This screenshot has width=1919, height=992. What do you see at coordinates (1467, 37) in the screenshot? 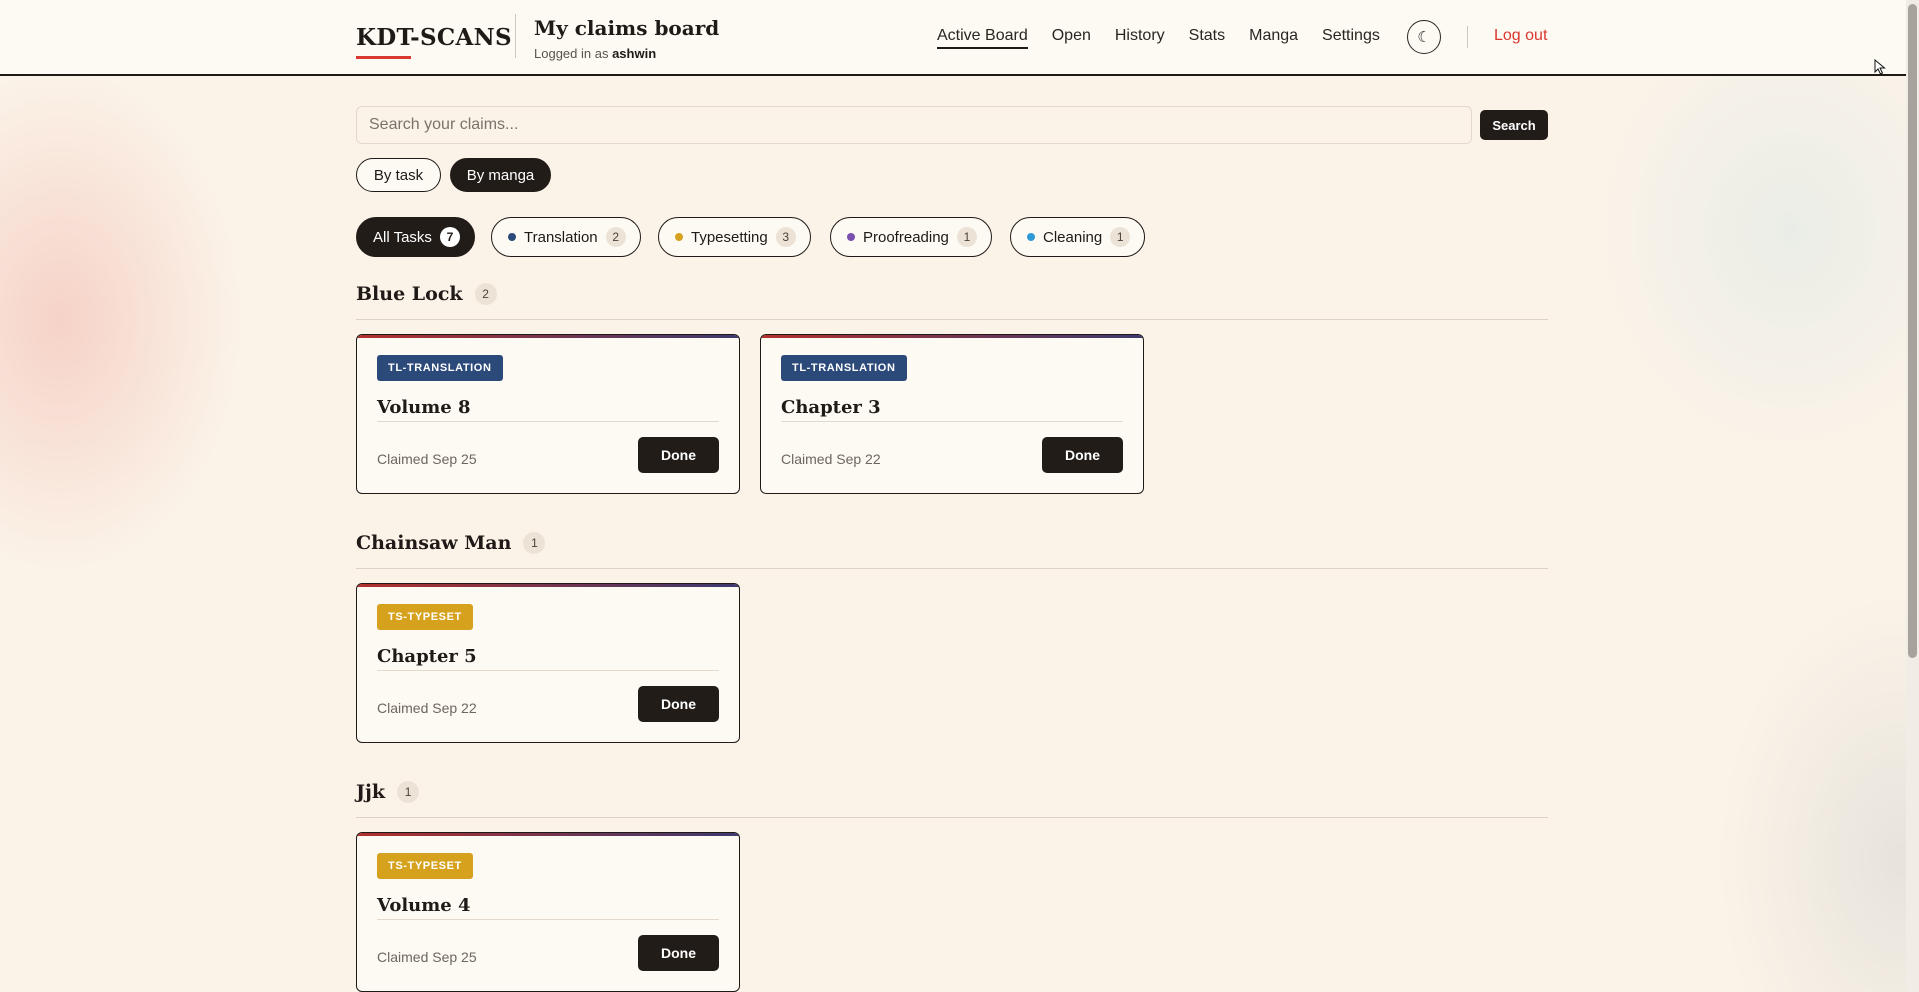
I see `nav-divider` at bounding box center [1467, 37].